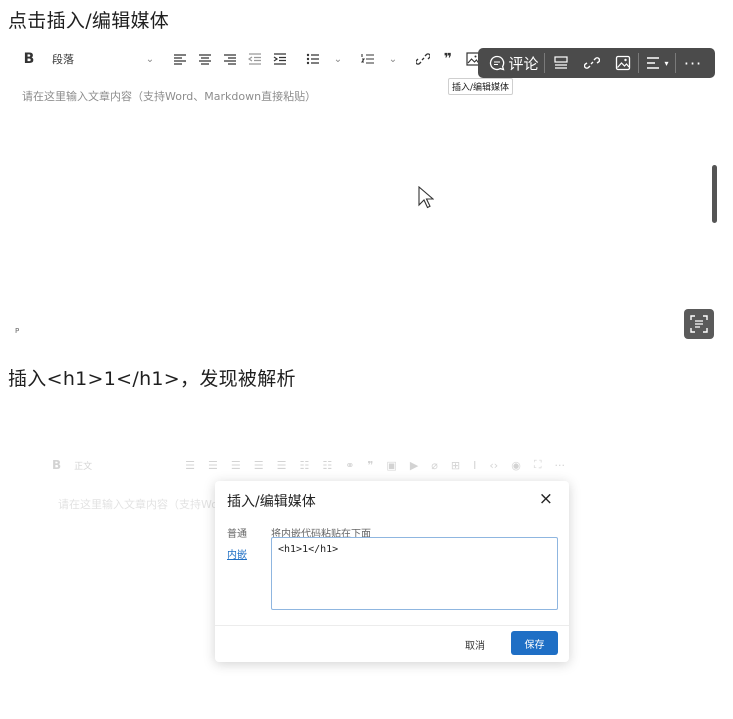  I want to click on fullscreen-icon: ⛶, so click(537, 464).